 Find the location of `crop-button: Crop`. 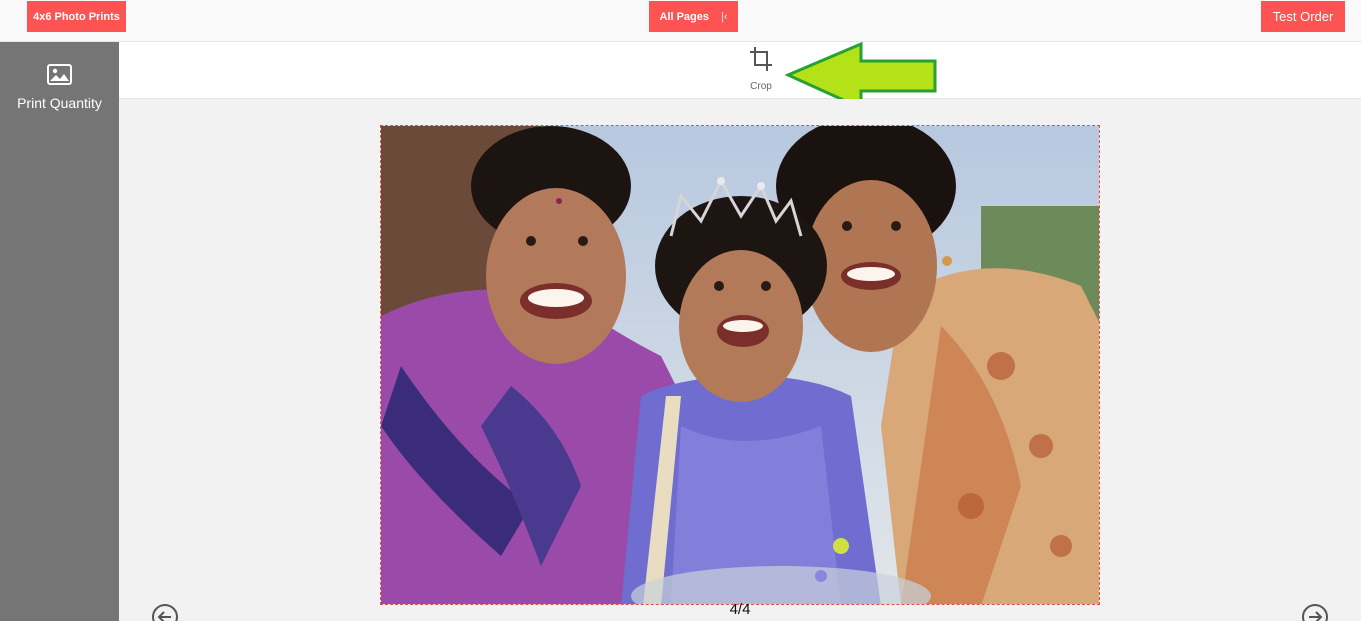

crop-button: Crop is located at coordinates (761, 72).